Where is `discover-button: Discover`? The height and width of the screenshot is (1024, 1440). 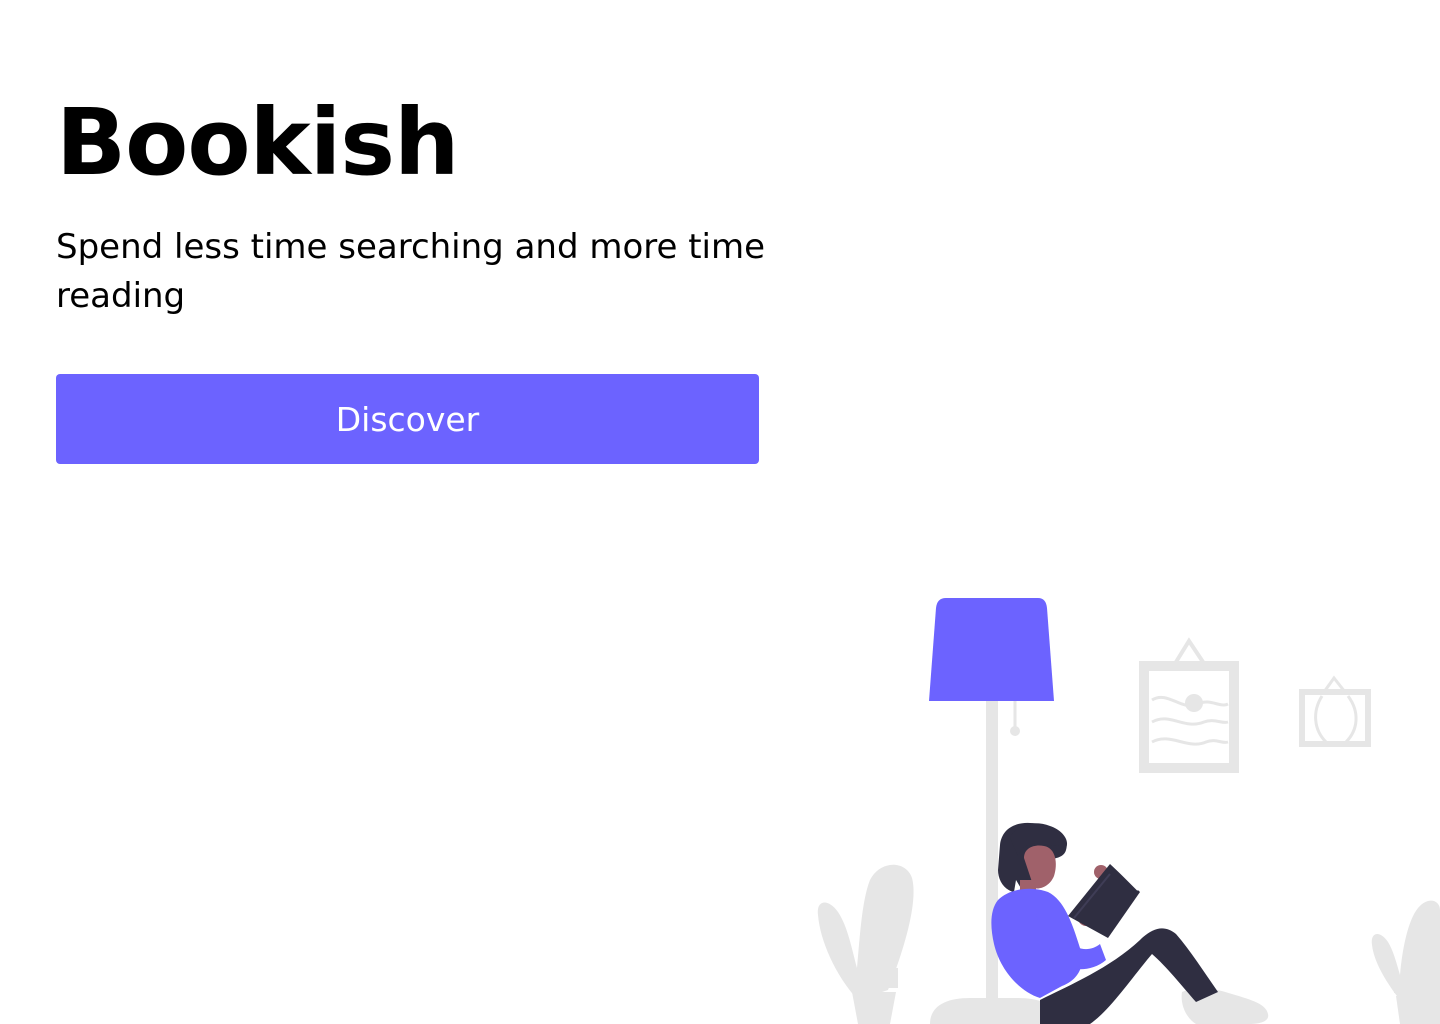 discover-button: Discover is located at coordinates (407, 419).